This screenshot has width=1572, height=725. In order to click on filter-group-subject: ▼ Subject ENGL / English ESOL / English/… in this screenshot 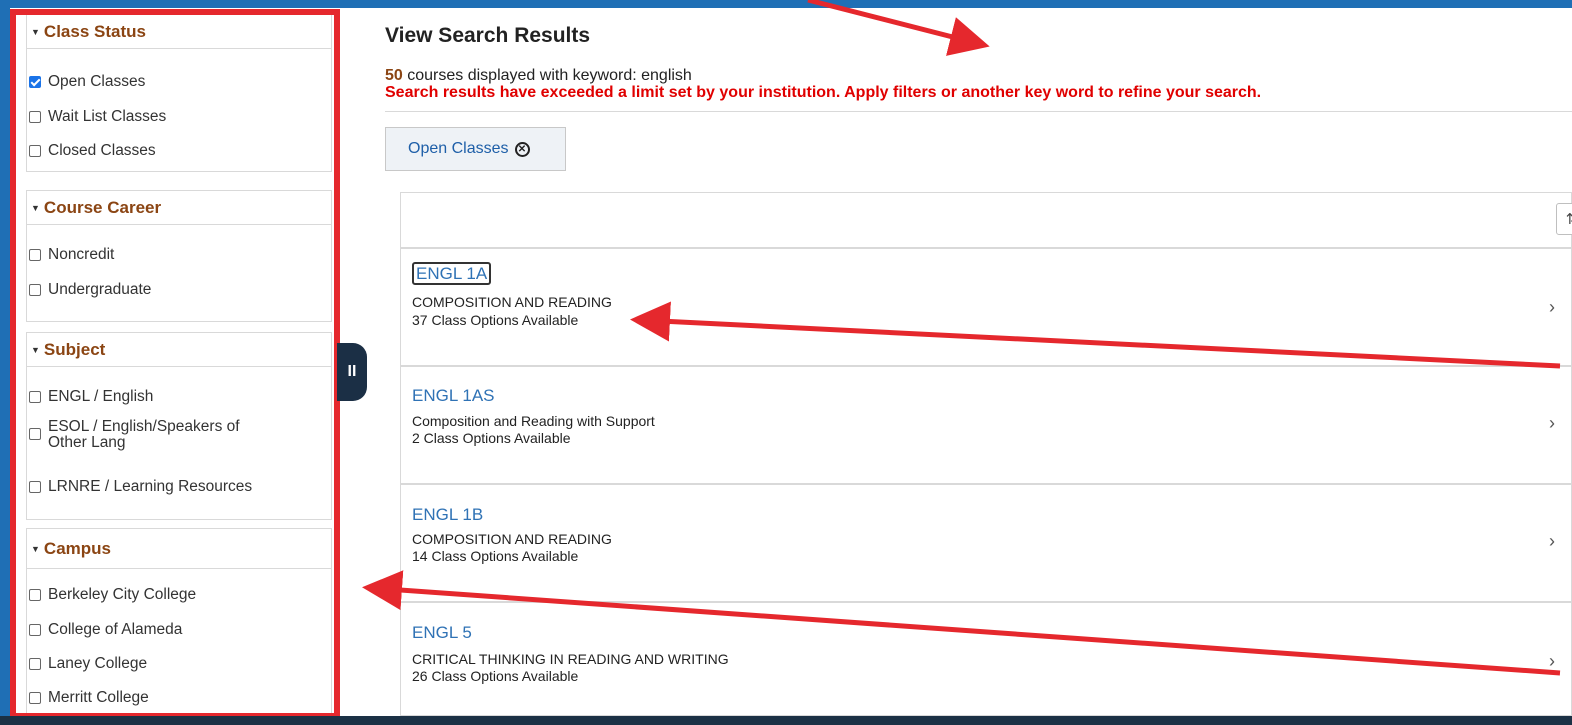, I will do `click(179, 426)`.